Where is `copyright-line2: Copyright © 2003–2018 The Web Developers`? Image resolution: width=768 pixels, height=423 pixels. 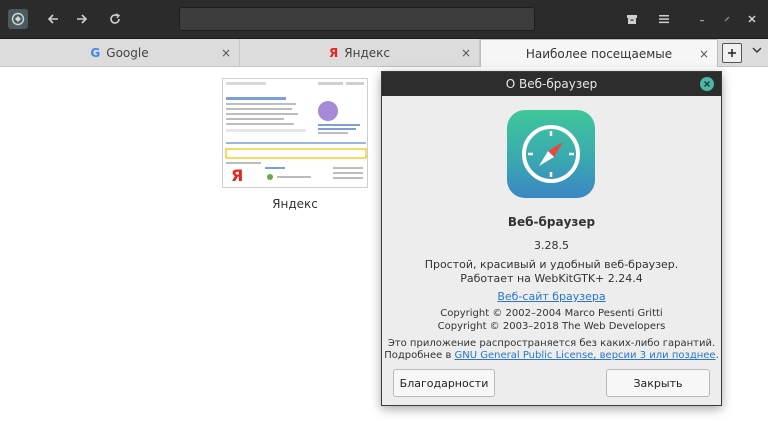 copyright-line2: Copyright © 2003–2018 The Web Developers is located at coordinates (551, 326).